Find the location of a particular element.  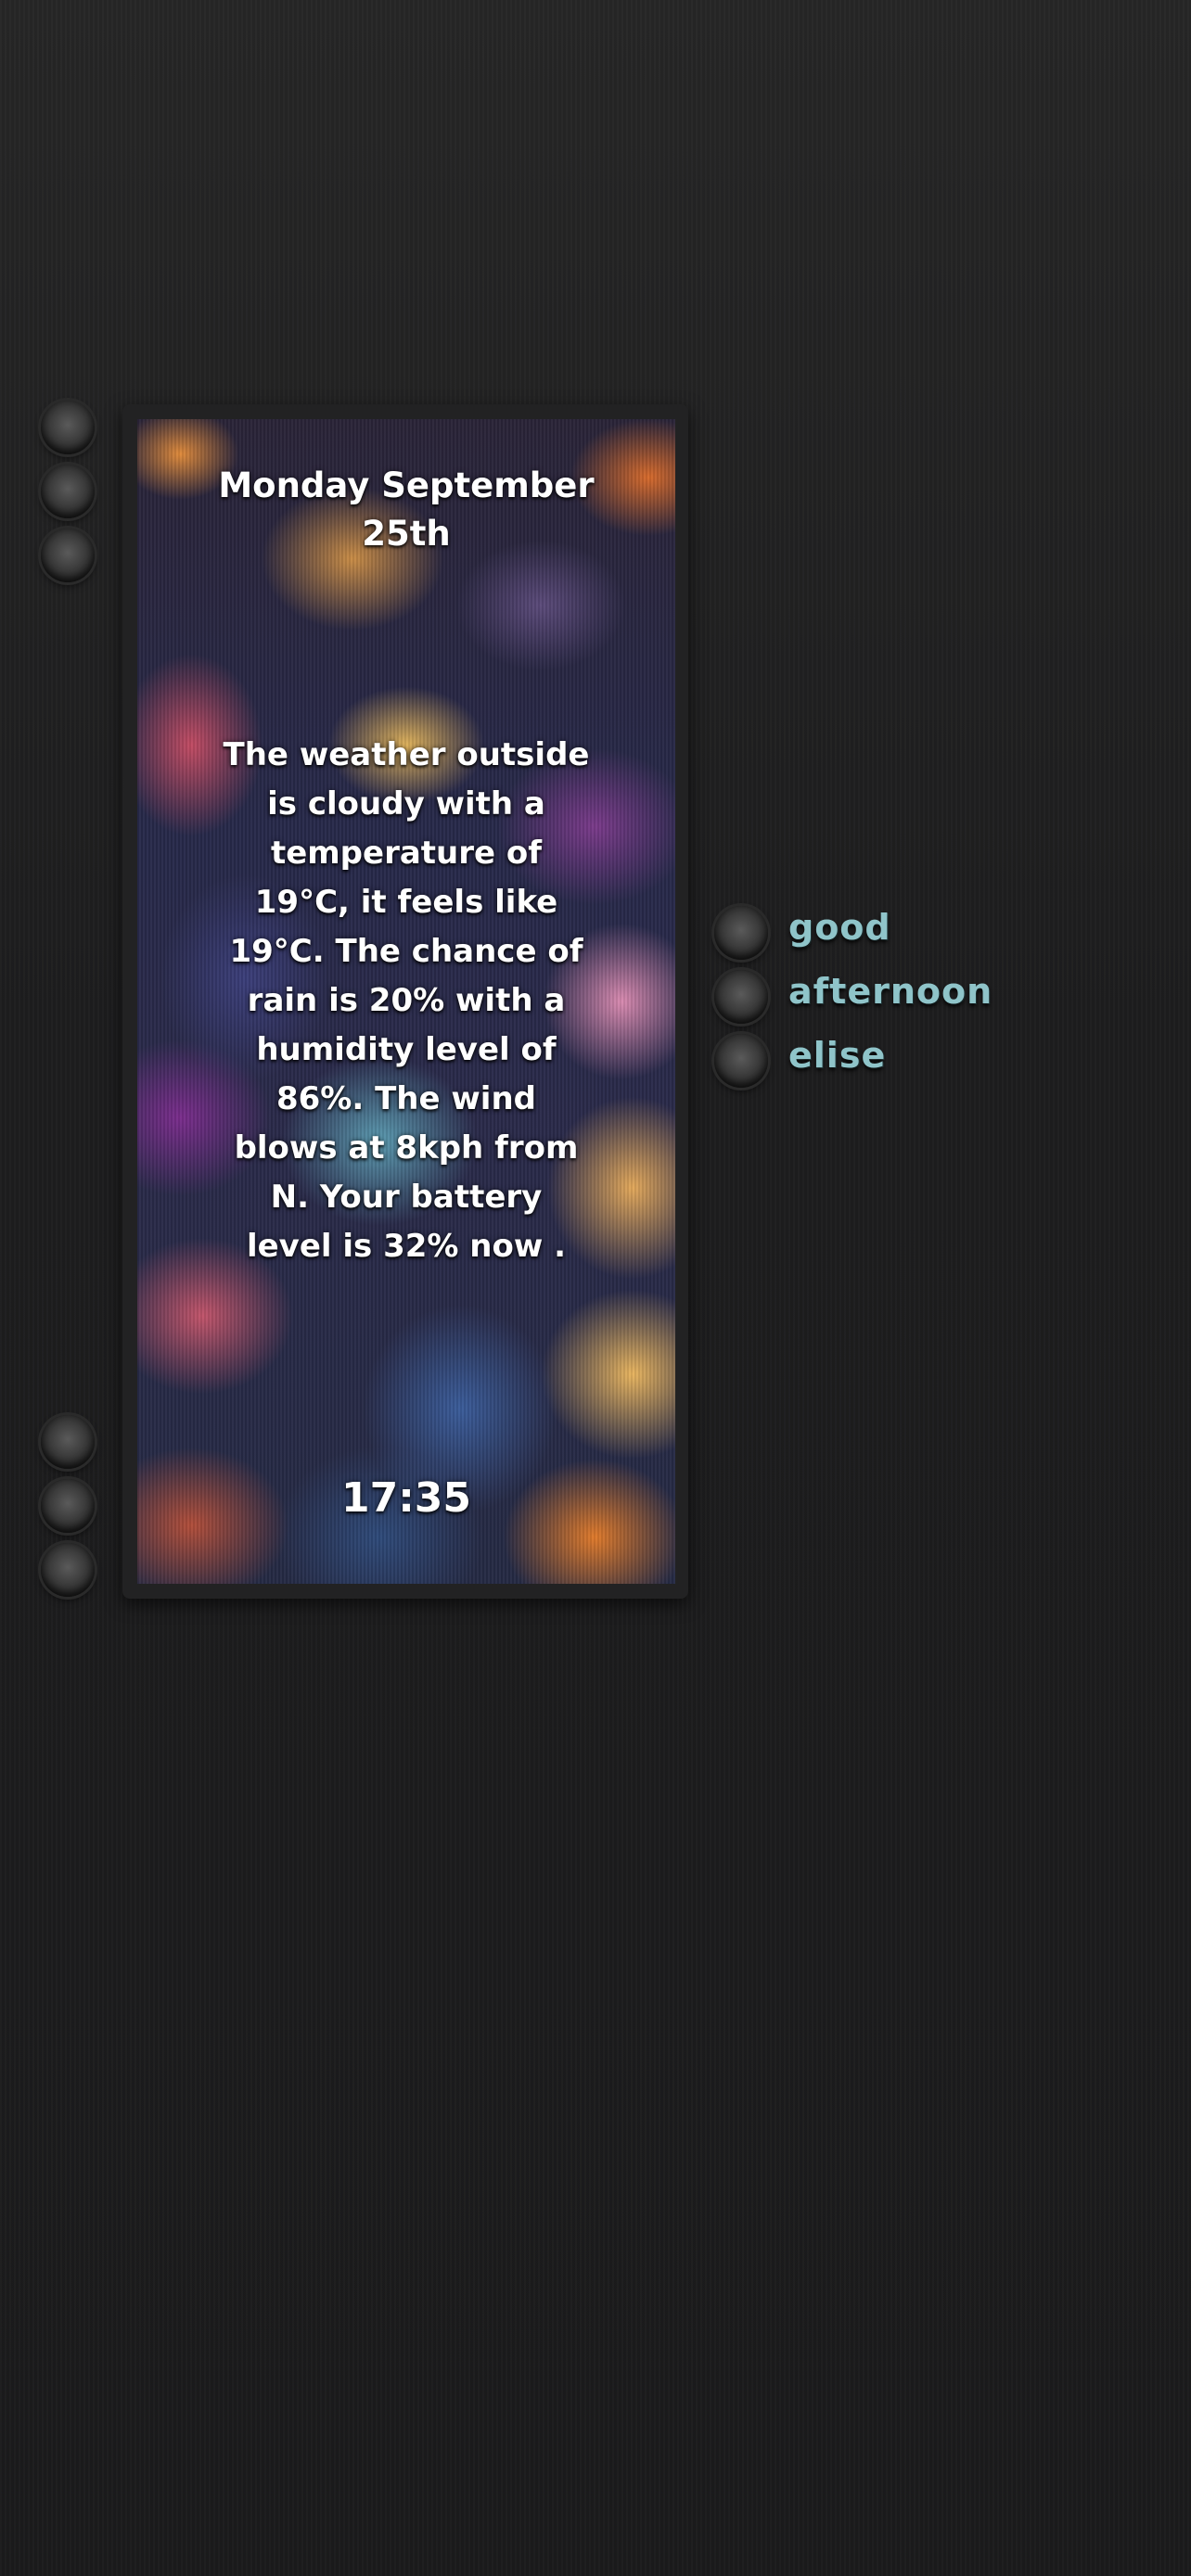

greeting-line-name: elise is located at coordinates (837, 1056).